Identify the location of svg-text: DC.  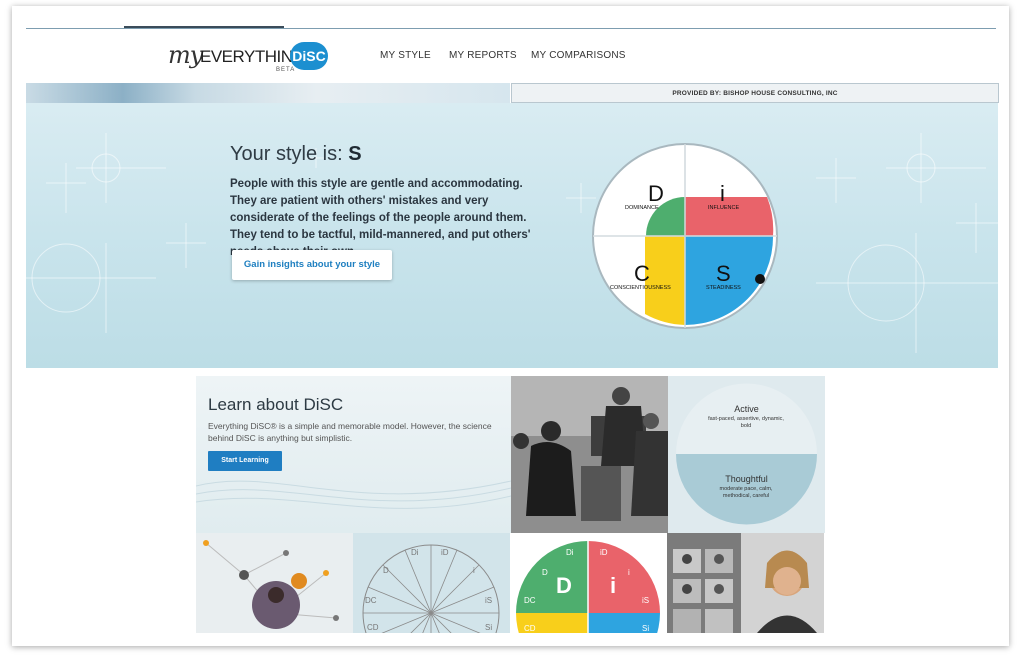
(530, 600).